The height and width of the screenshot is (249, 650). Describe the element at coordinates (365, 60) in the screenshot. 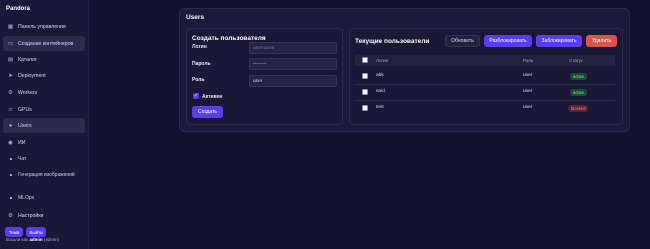

I see `select-all-checkbox` at that location.